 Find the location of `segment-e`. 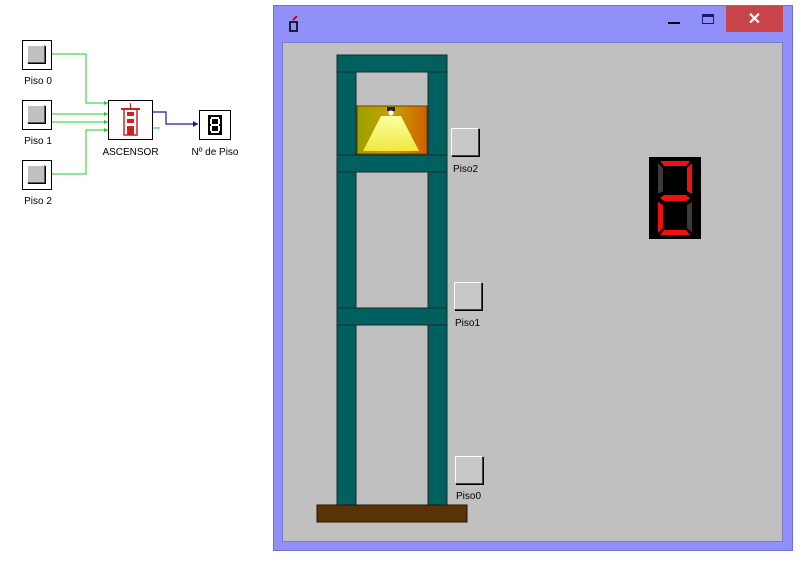

segment-e is located at coordinates (660, 217).